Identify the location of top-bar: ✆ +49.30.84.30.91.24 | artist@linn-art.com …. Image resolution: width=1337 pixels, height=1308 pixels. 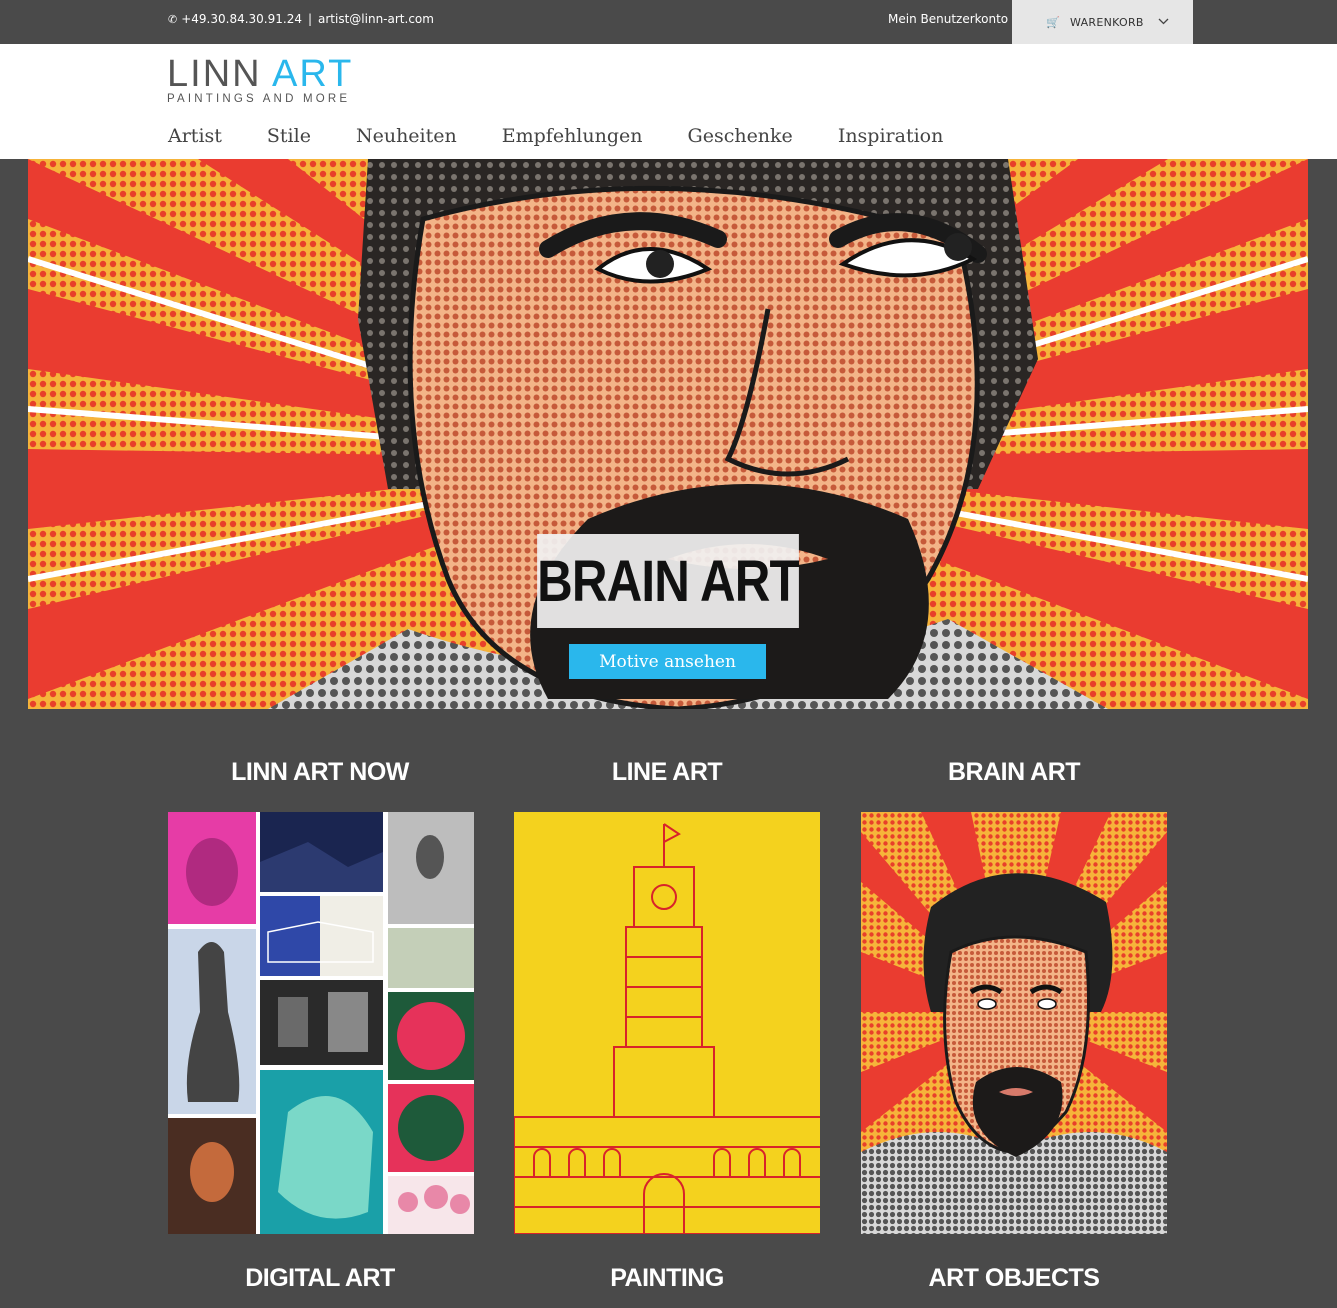
(668, 22).